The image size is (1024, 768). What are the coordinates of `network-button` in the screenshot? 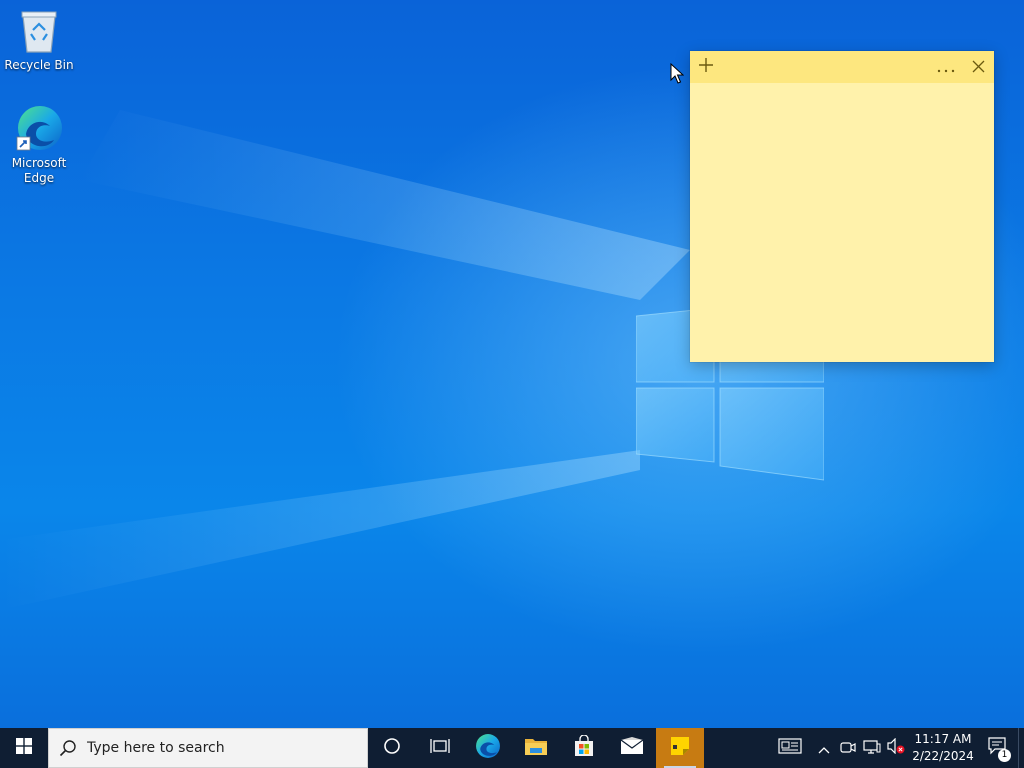 It's located at (872, 748).